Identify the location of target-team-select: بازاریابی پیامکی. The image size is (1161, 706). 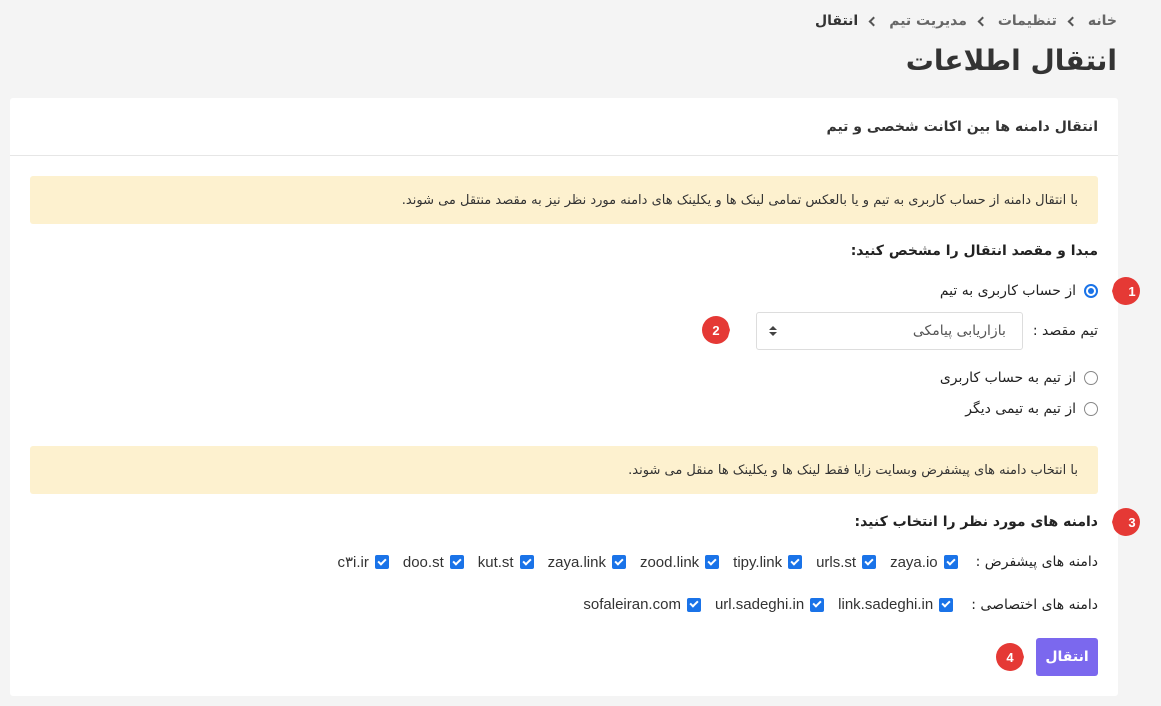
(889, 331).